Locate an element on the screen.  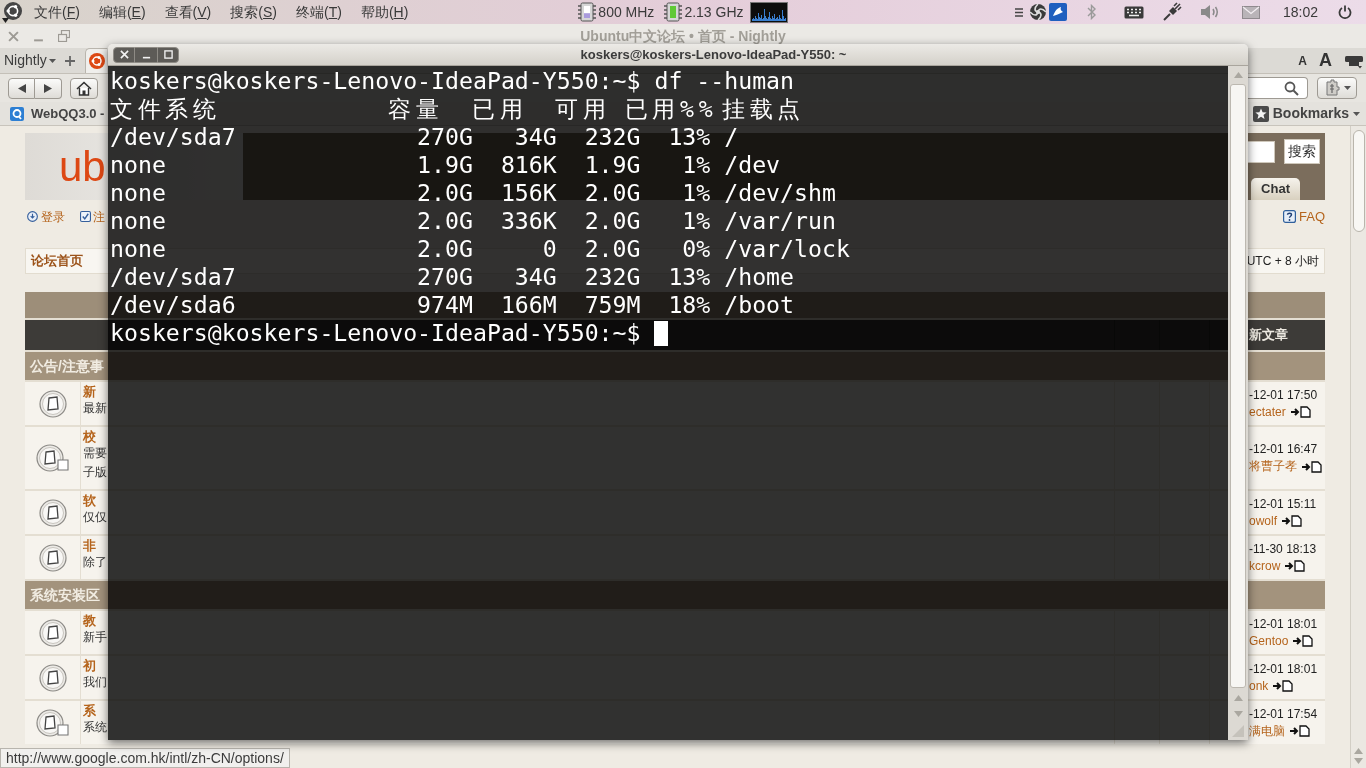
output-line: /dev/sda6 974M 166M 759M 18% /boot is located at coordinates (452, 305).